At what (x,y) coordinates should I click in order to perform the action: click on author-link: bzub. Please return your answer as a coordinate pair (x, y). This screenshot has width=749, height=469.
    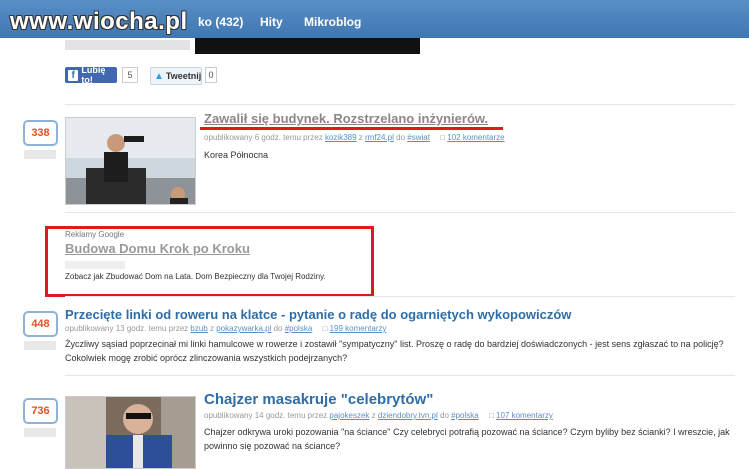
    Looking at the image, I should click on (198, 328).